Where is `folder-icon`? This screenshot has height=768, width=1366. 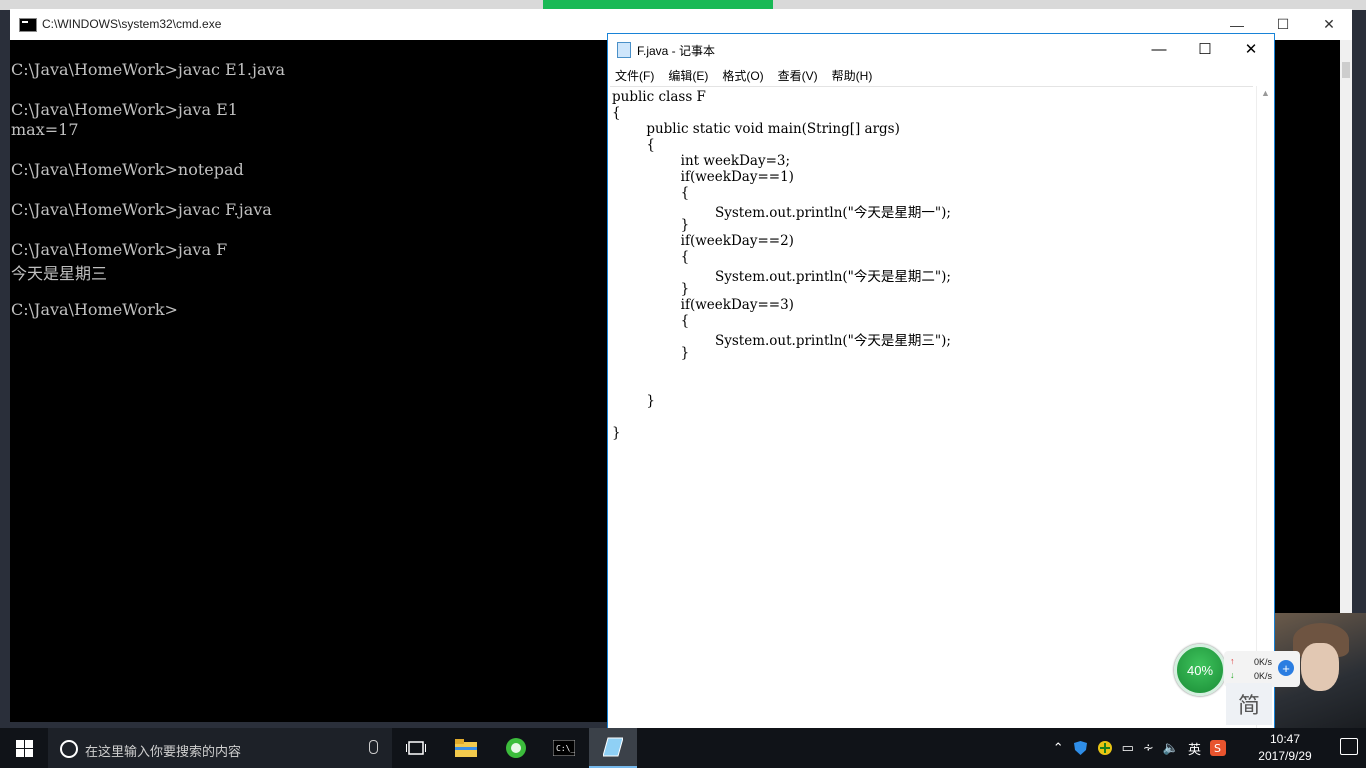
folder-icon is located at coordinates (466, 748).